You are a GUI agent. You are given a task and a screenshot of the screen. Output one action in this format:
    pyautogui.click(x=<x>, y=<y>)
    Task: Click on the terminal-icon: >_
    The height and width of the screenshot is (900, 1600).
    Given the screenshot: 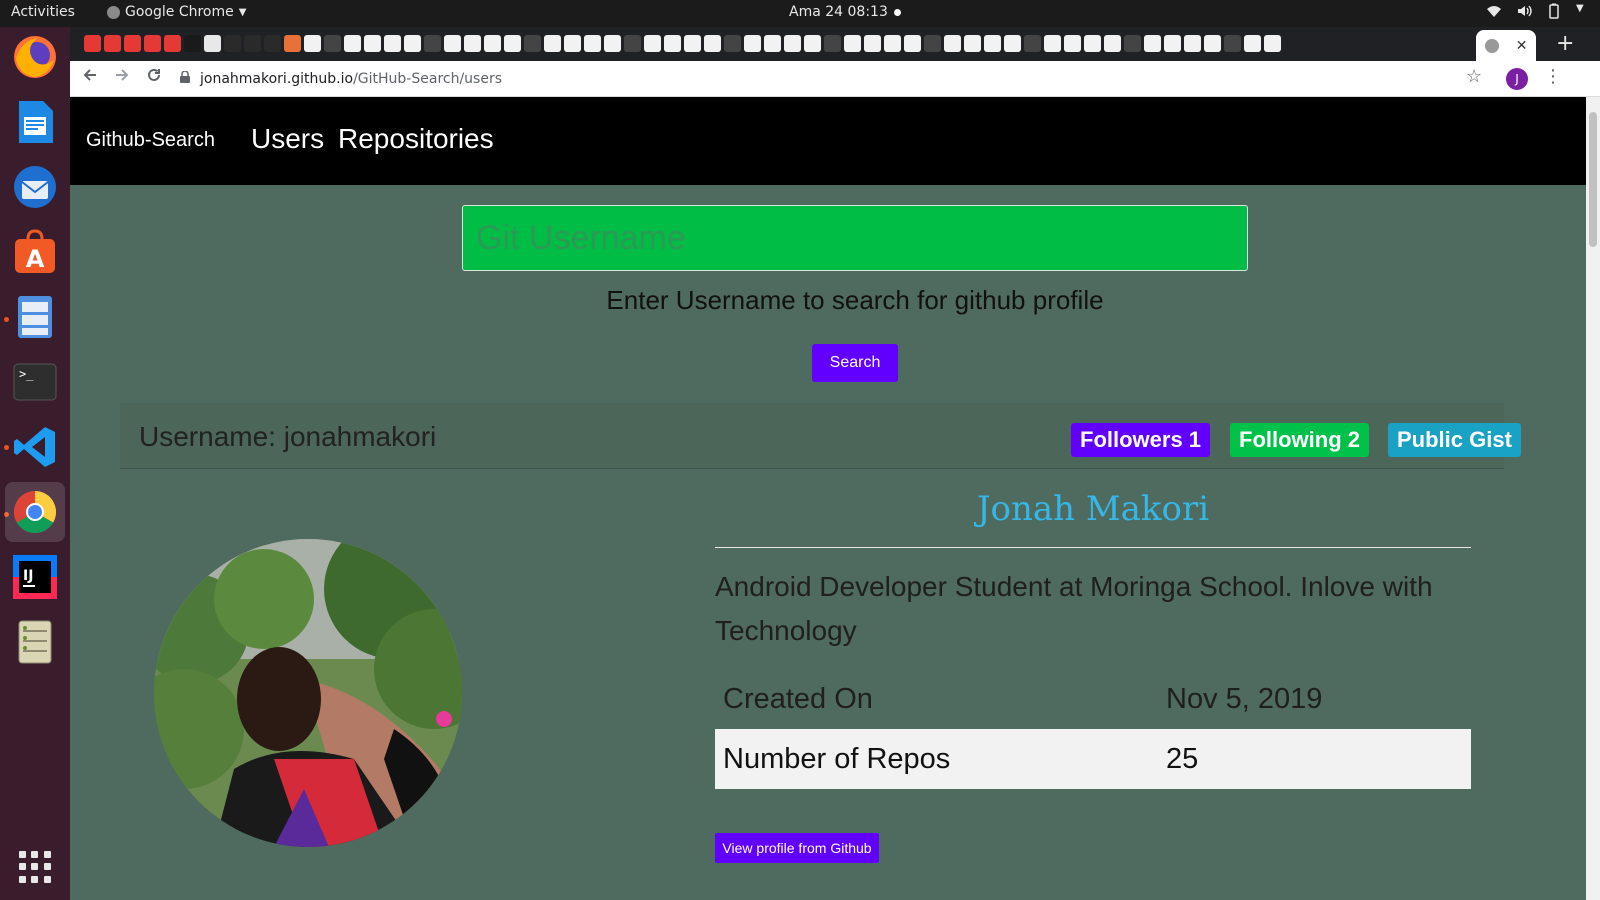 What is the action you would take?
    pyautogui.click(x=35, y=382)
    